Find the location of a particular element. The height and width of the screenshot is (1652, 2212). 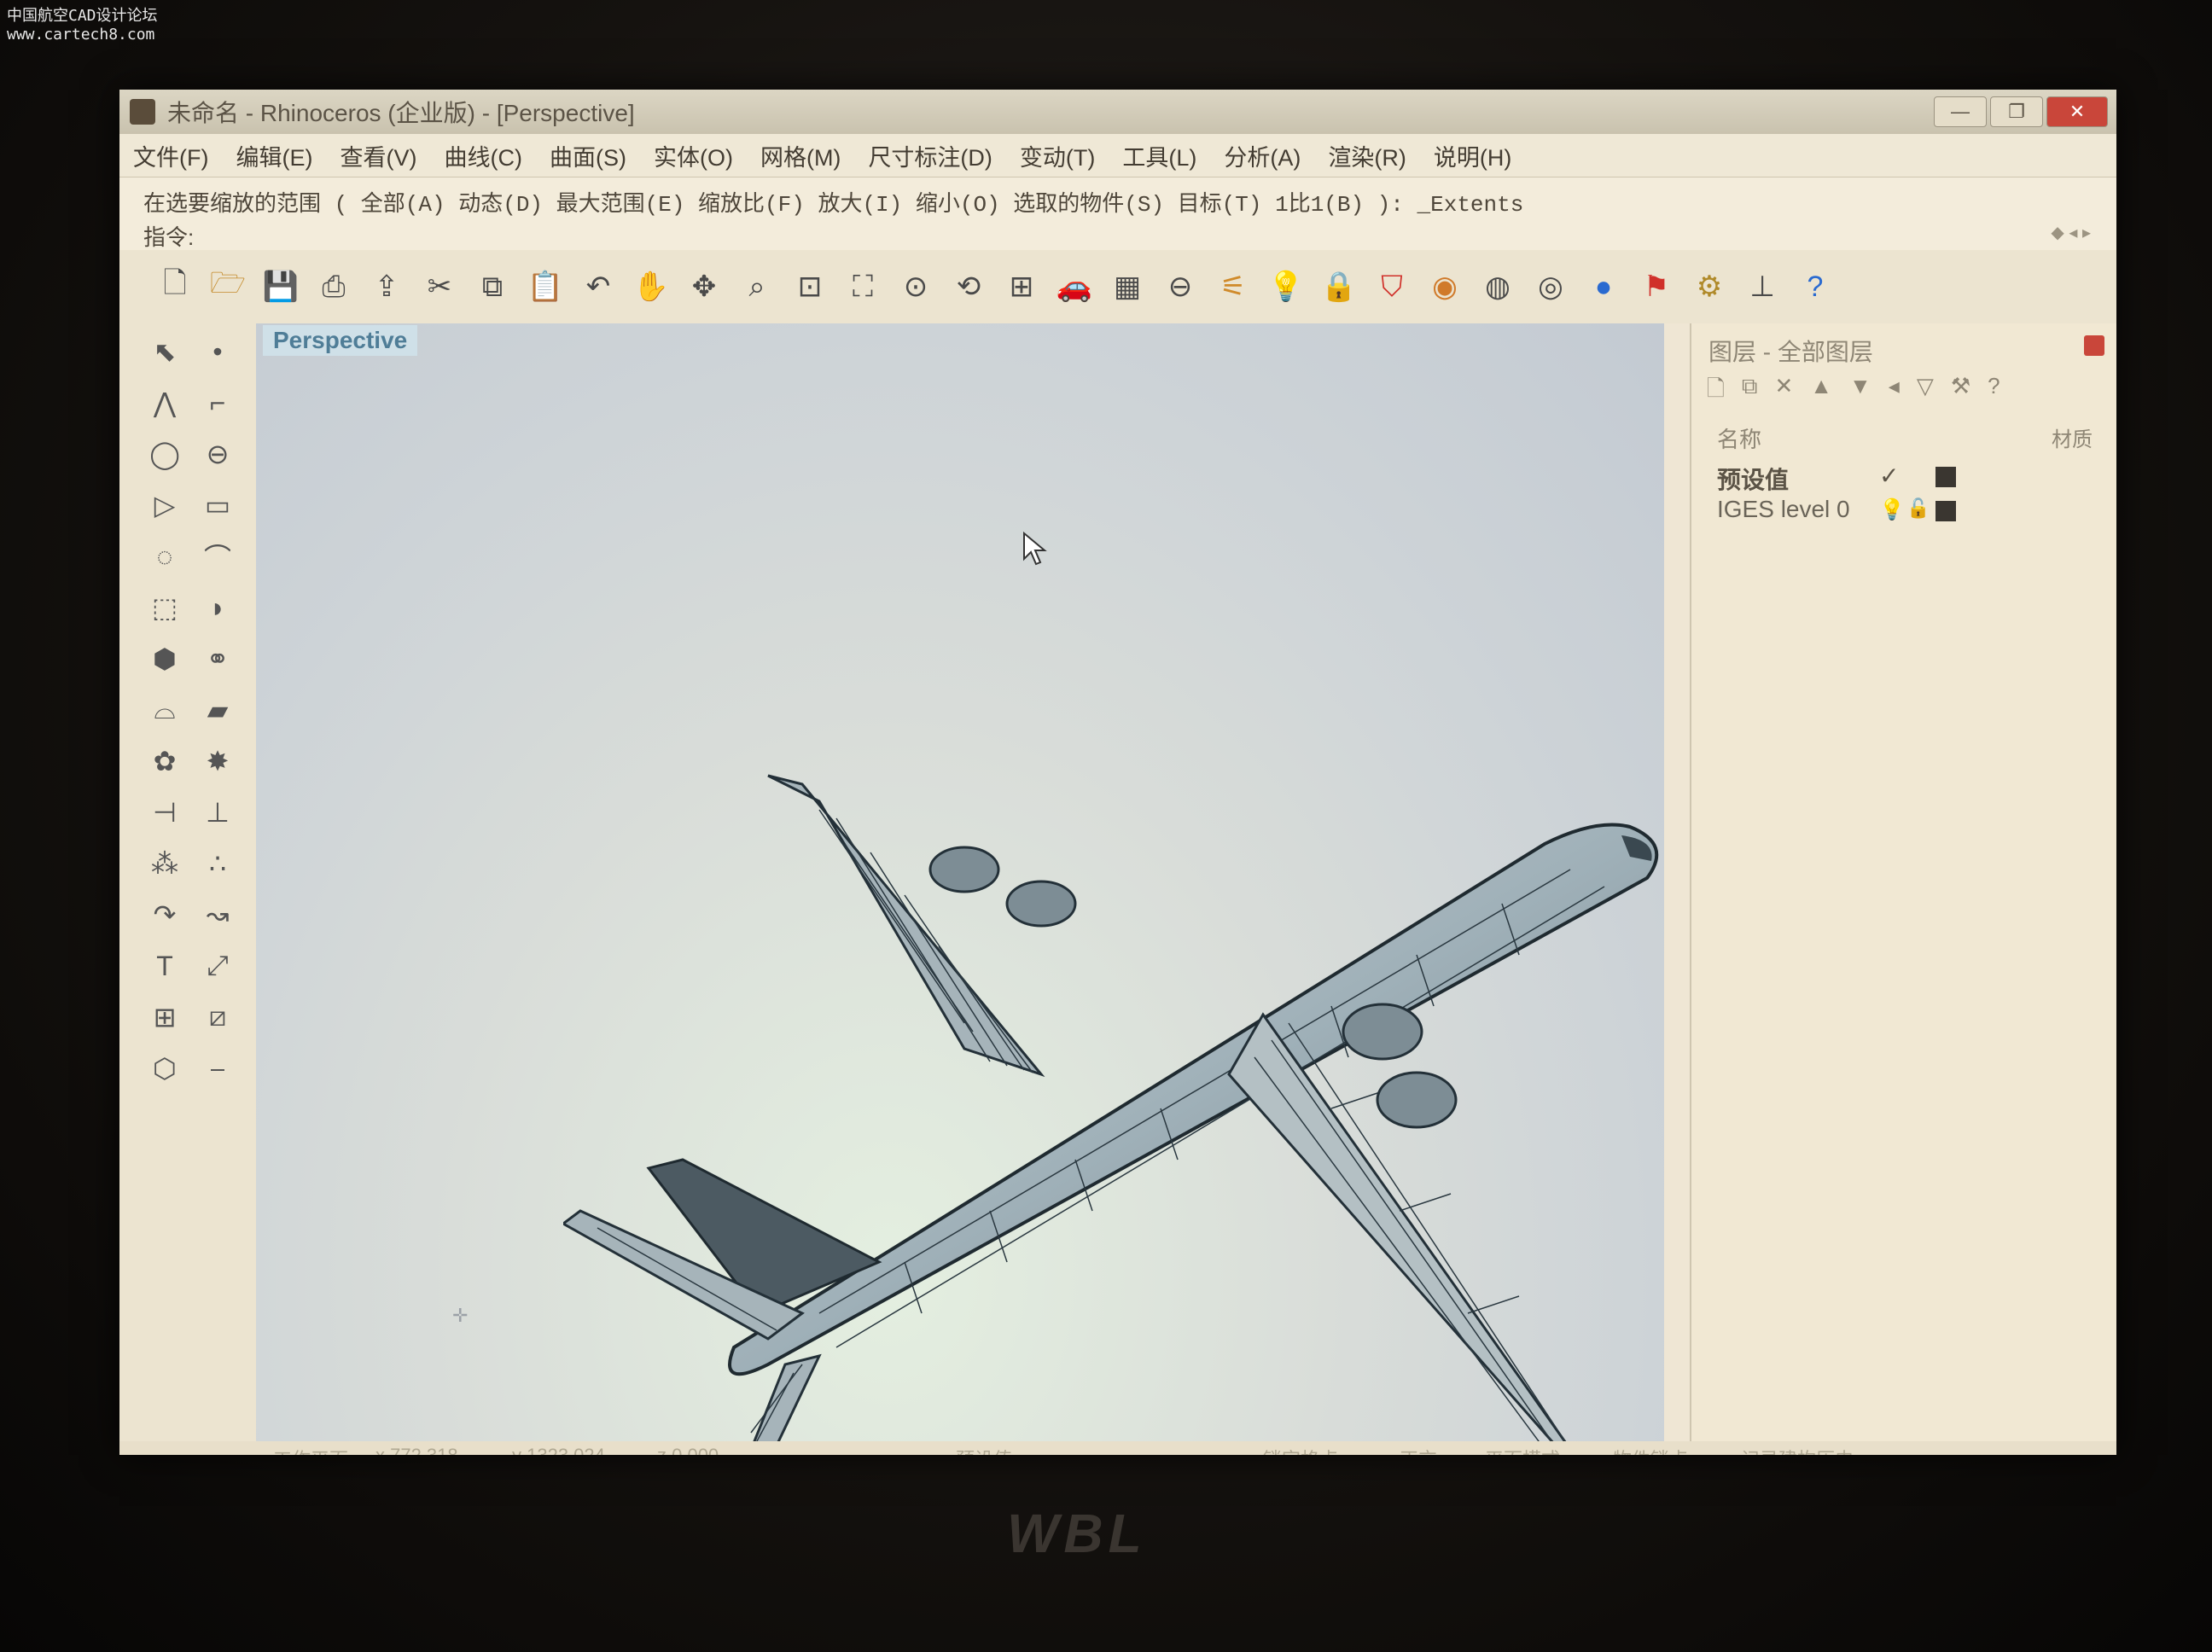

menu-solid: 实体(O) is located at coordinates (693, 155).